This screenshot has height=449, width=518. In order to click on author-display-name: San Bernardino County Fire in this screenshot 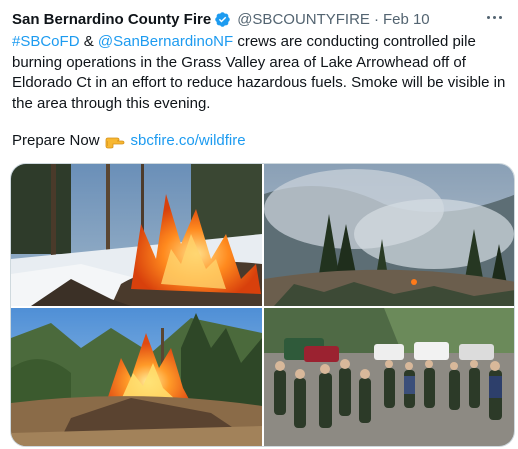, I will do `click(111, 19)`.